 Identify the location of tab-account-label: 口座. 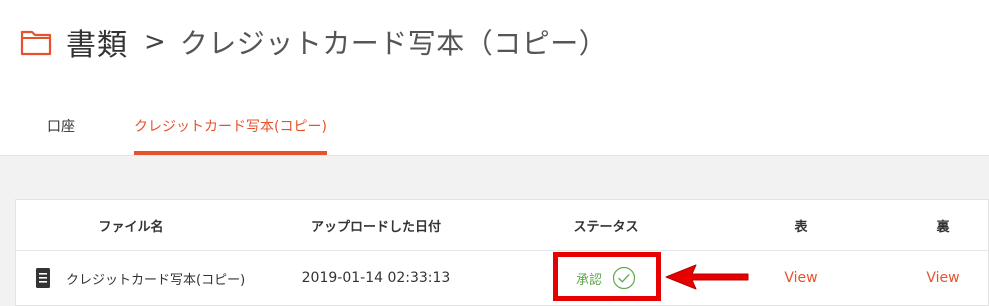
(61, 127).